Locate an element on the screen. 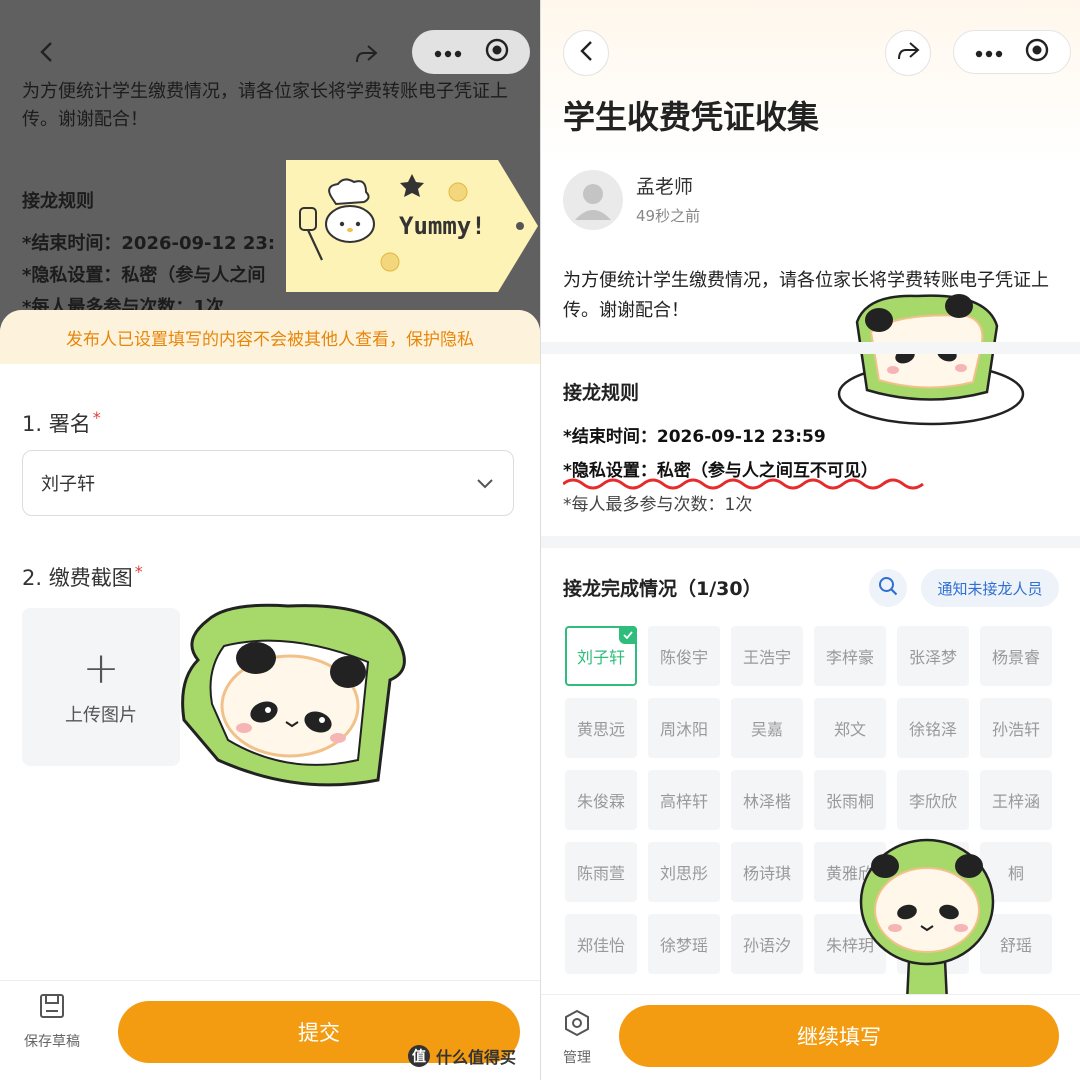  question-2-label: 2. 缴费截图 * is located at coordinates (82, 577).